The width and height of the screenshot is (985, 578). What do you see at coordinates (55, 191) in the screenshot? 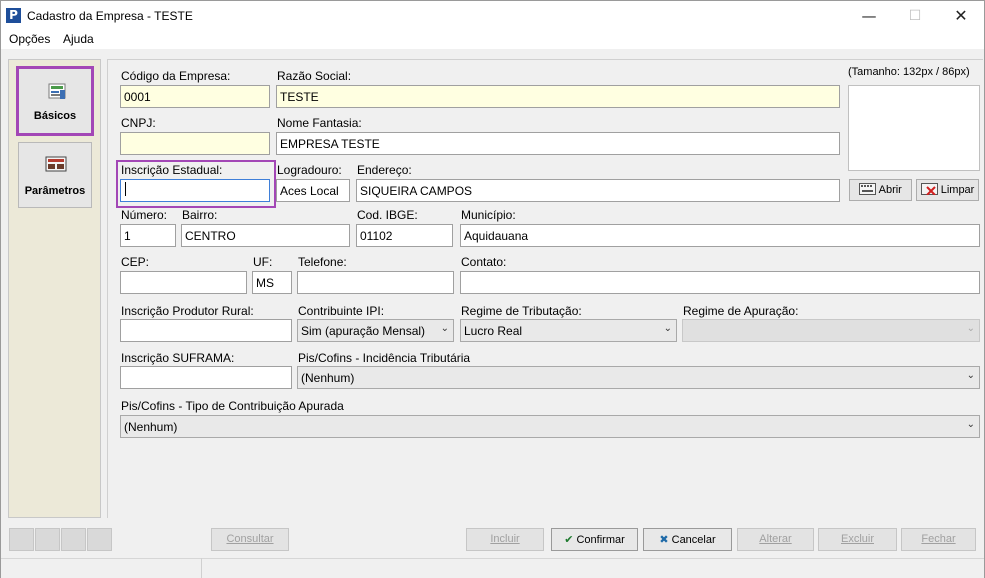
I see `nav-parametros-label: Parâmetros` at bounding box center [55, 191].